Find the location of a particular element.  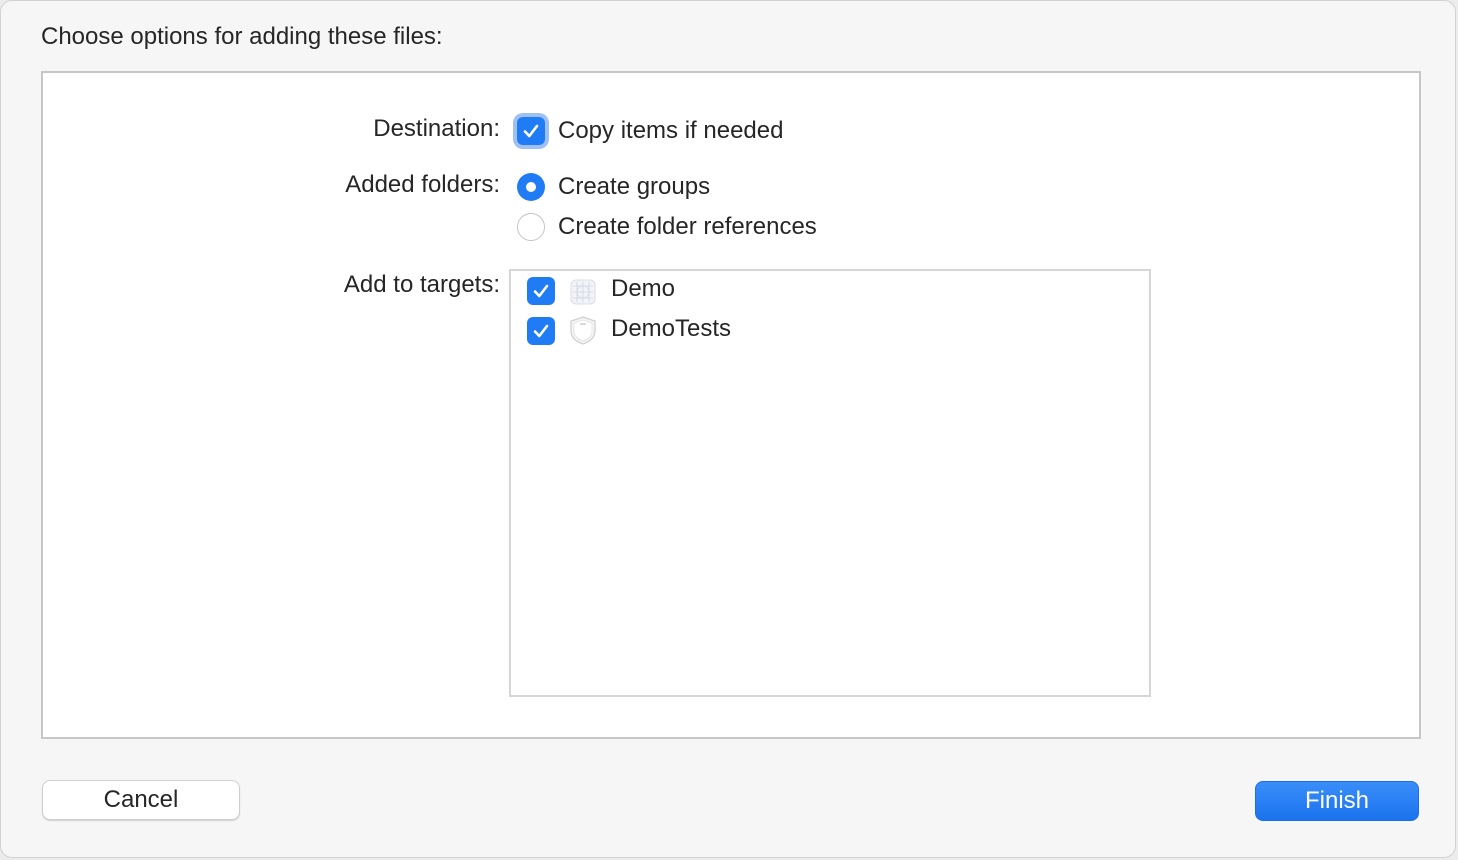

target-demotests-name: DemoTests is located at coordinates (671, 329).